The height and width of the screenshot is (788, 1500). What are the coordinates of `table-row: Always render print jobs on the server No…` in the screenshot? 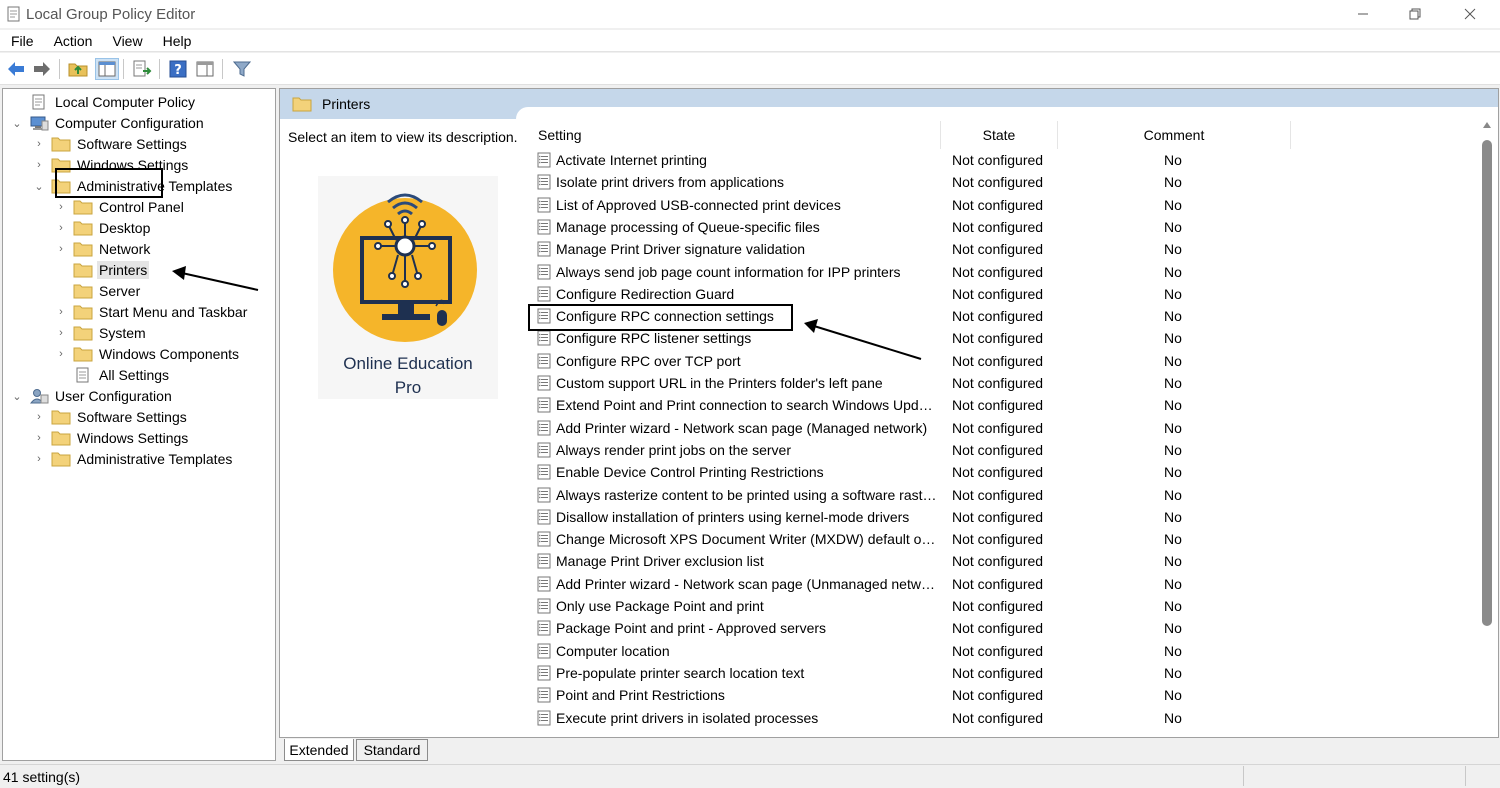 It's located at (1007, 450).